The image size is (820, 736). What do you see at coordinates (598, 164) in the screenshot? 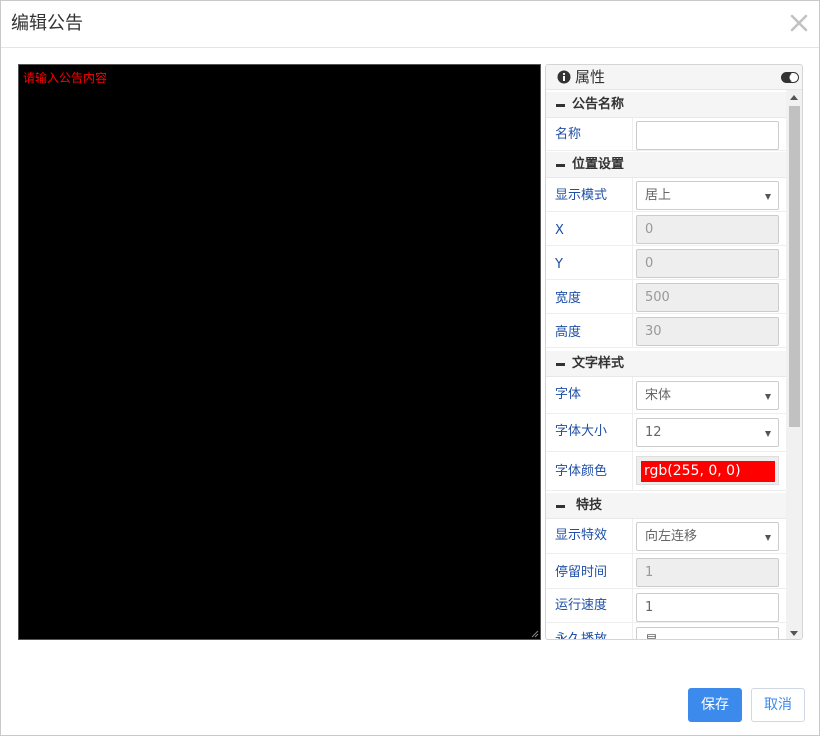
I see `group-label: 位置设置` at bounding box center [598, 164].